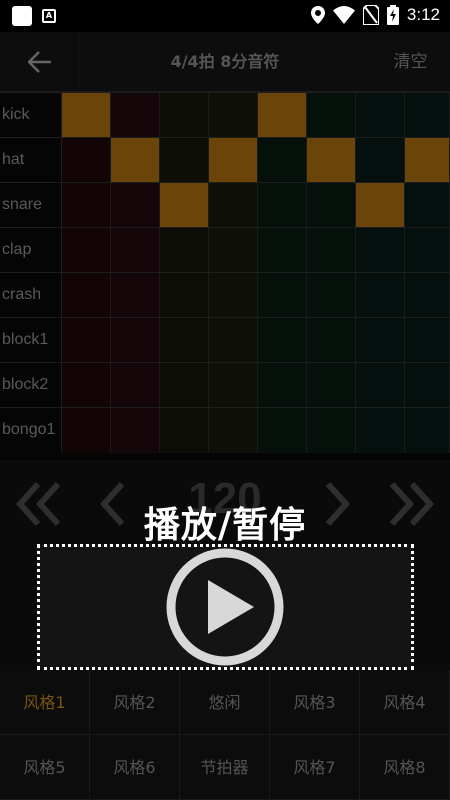 This screenshot has width=450, height=800. What do you see at coordinates (315, 767) in the screenshot?
I see `style-button-9: 风格7` at bounding box center [315, 767].